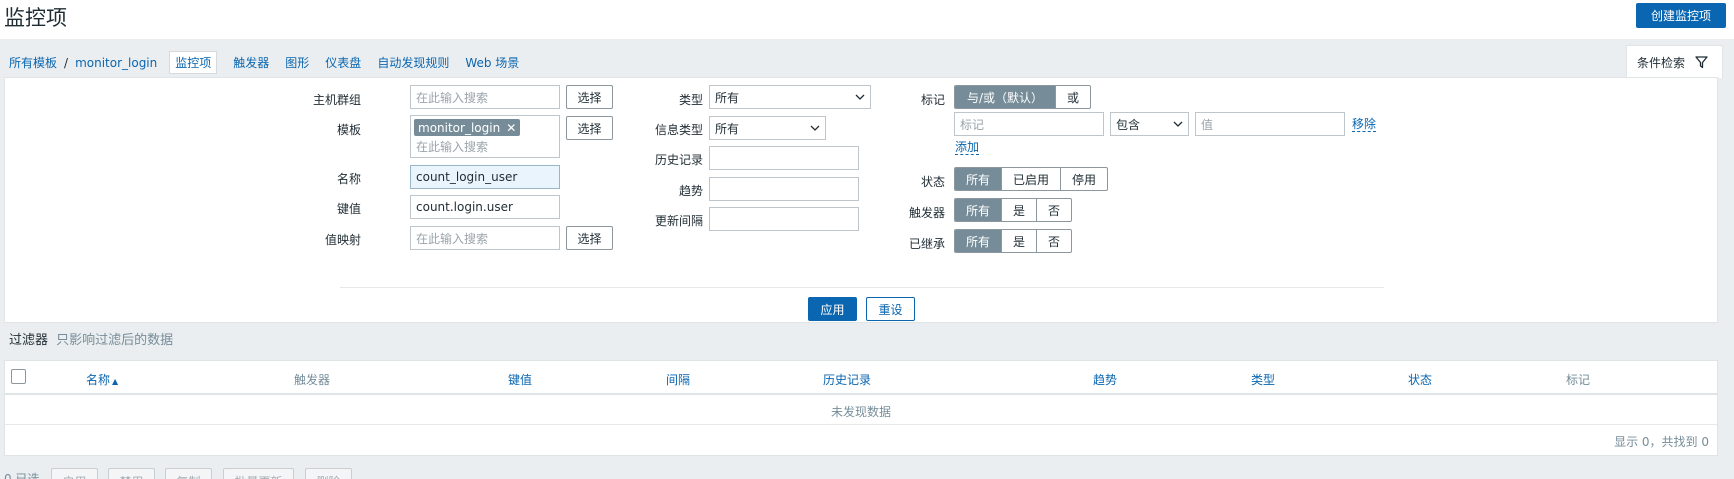 The height and width of the screenshot is (479, 1734). Describe the element at coordinates (678, 130) in the screenshot. I see `info-type-label: 信息类型` at that location.